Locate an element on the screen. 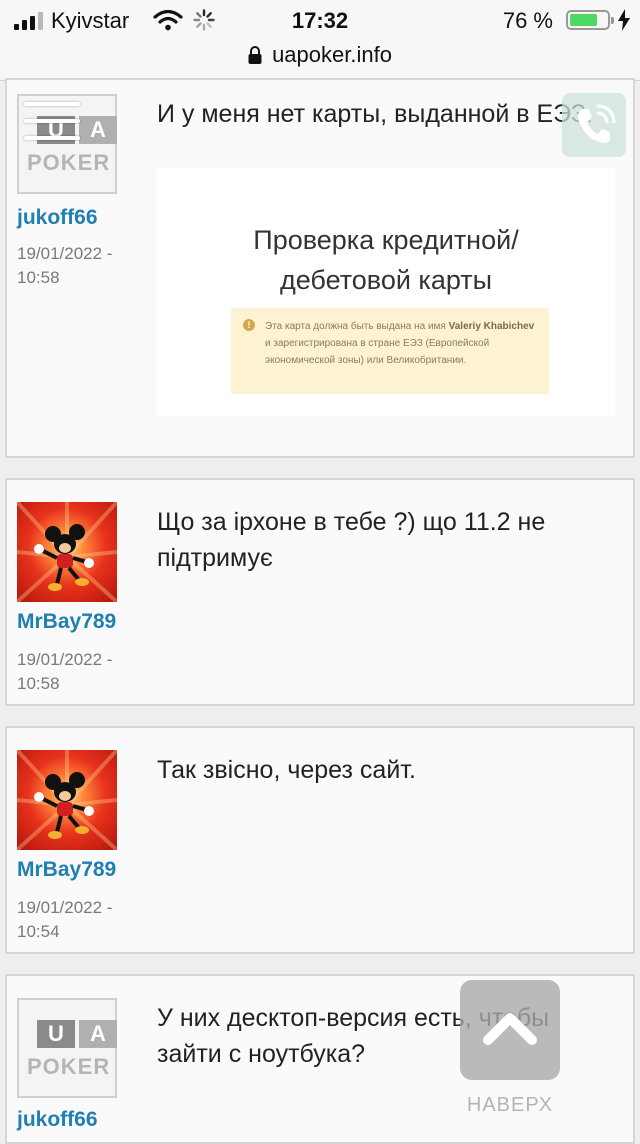 The image size is (640, 1144). call-button is located at coordinates (594, 125).